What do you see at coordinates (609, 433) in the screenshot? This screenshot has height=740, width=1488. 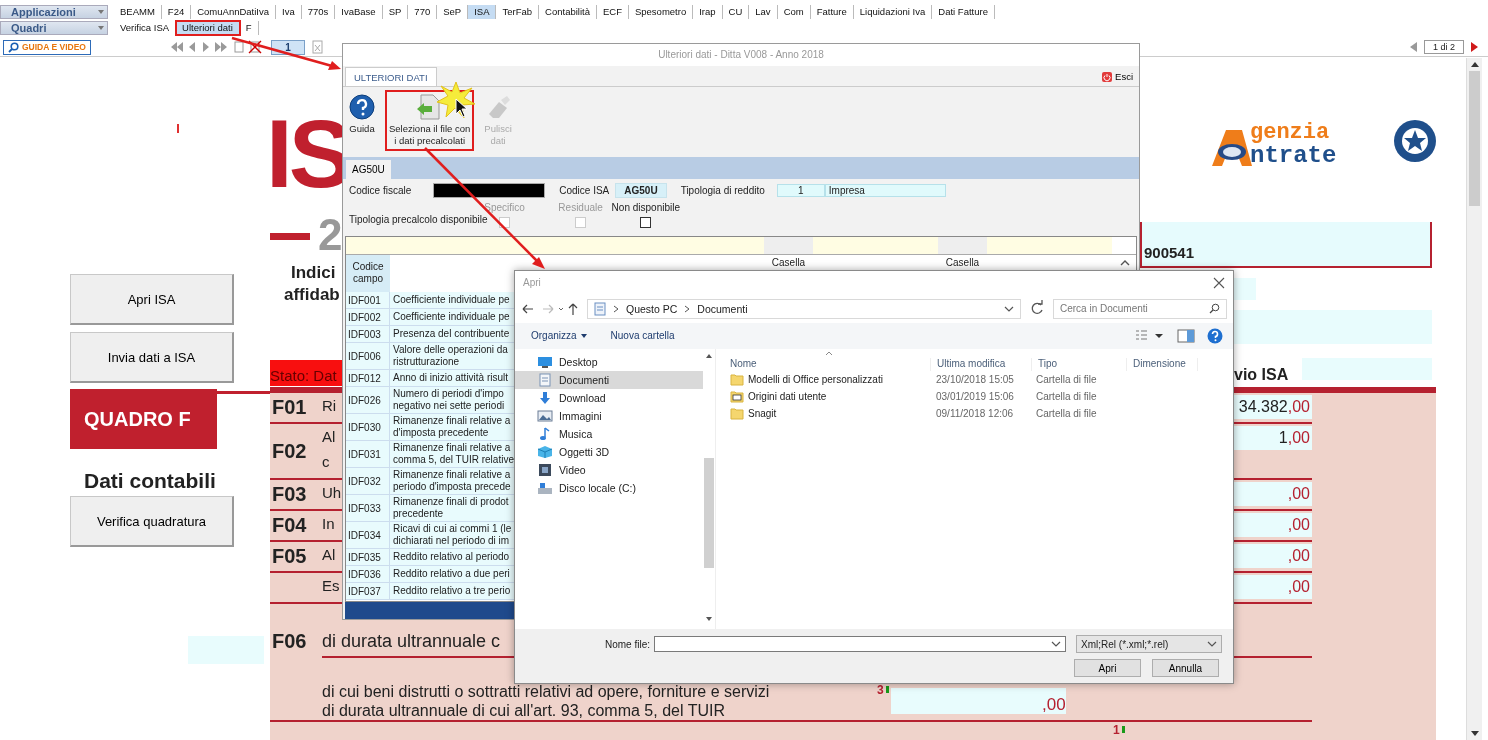 I see `nav-item: Musica` at bounding box center [609, 433].